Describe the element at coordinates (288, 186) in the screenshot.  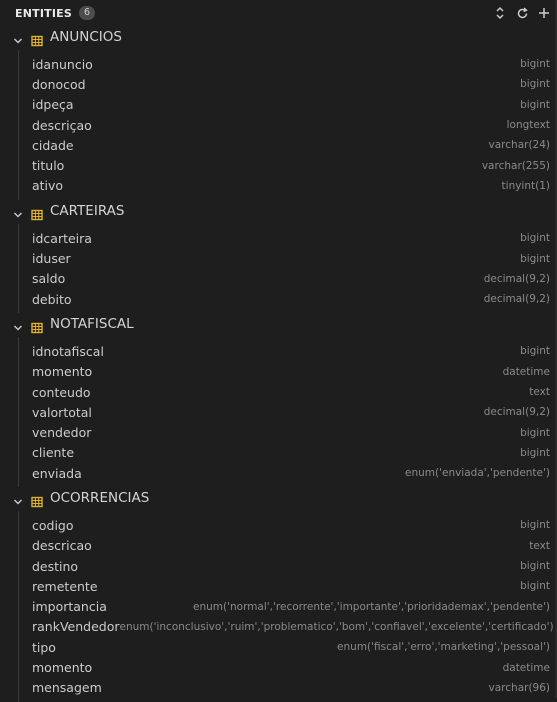
I see `field-row: ativo tinyint(1)` at that location.